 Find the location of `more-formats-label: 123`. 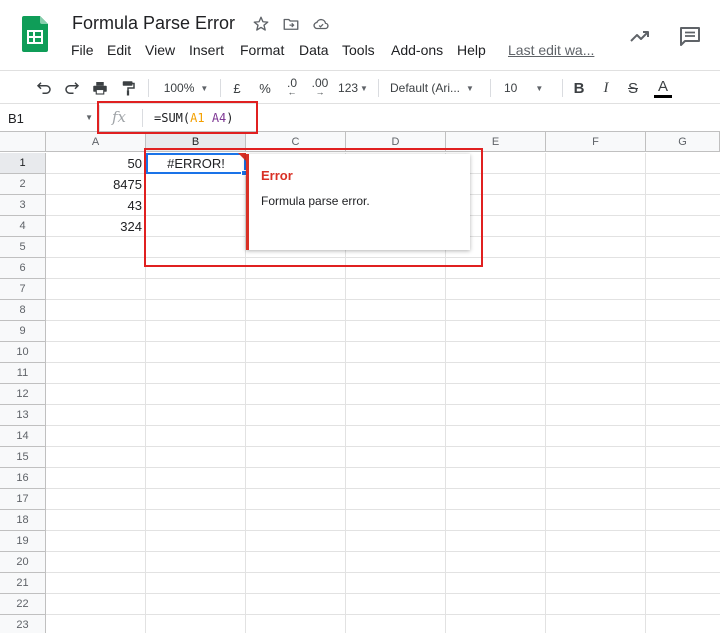

more-formats-label: 123 is located at coordinates (348, 88).